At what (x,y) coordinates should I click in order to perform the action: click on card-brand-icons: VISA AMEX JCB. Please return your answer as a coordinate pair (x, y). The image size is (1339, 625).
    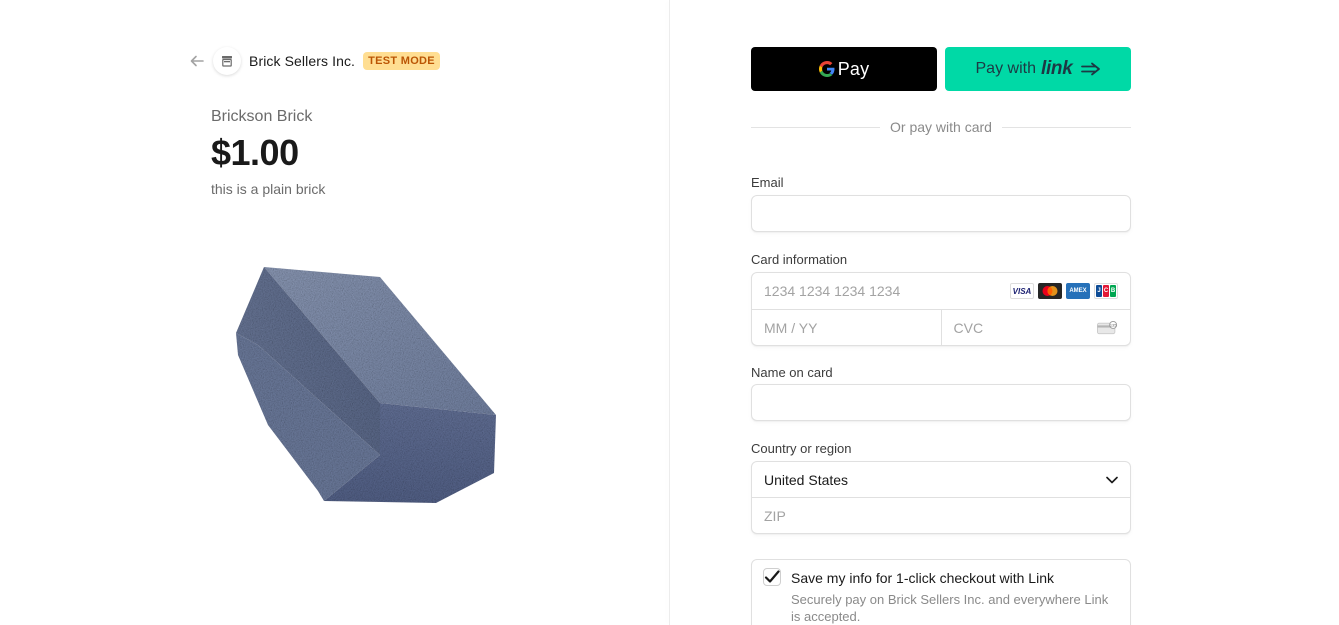
    Looking at the image, I should click on (1064, 291).